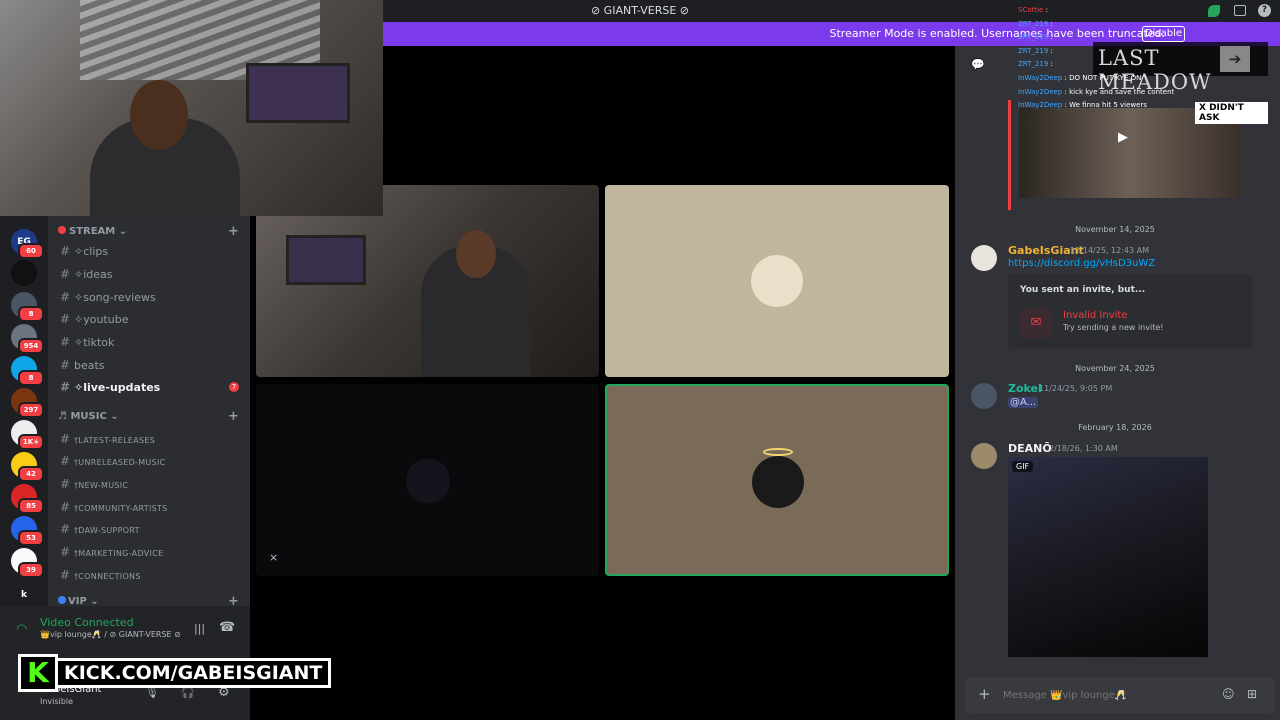  I want to click on channel-label: beats, so click(89, 365).